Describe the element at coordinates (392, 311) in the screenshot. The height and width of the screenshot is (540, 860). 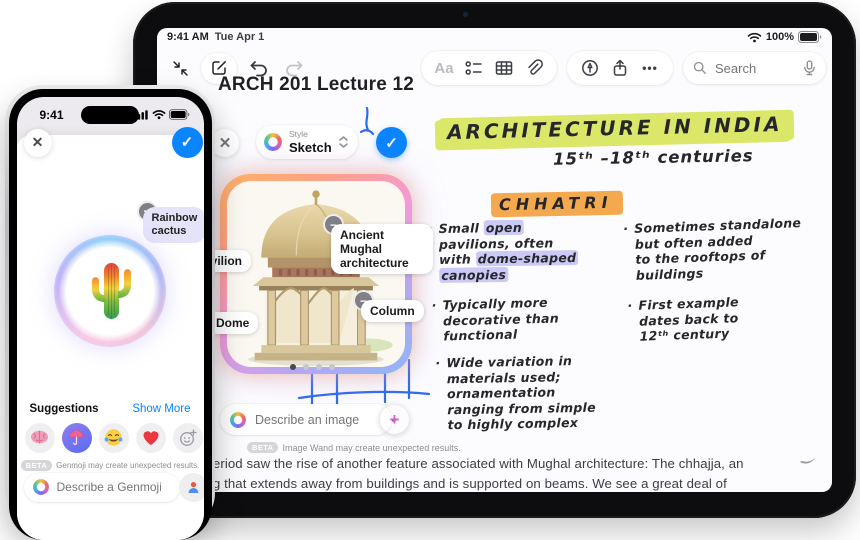
I see `tag-column: Column` at that location.